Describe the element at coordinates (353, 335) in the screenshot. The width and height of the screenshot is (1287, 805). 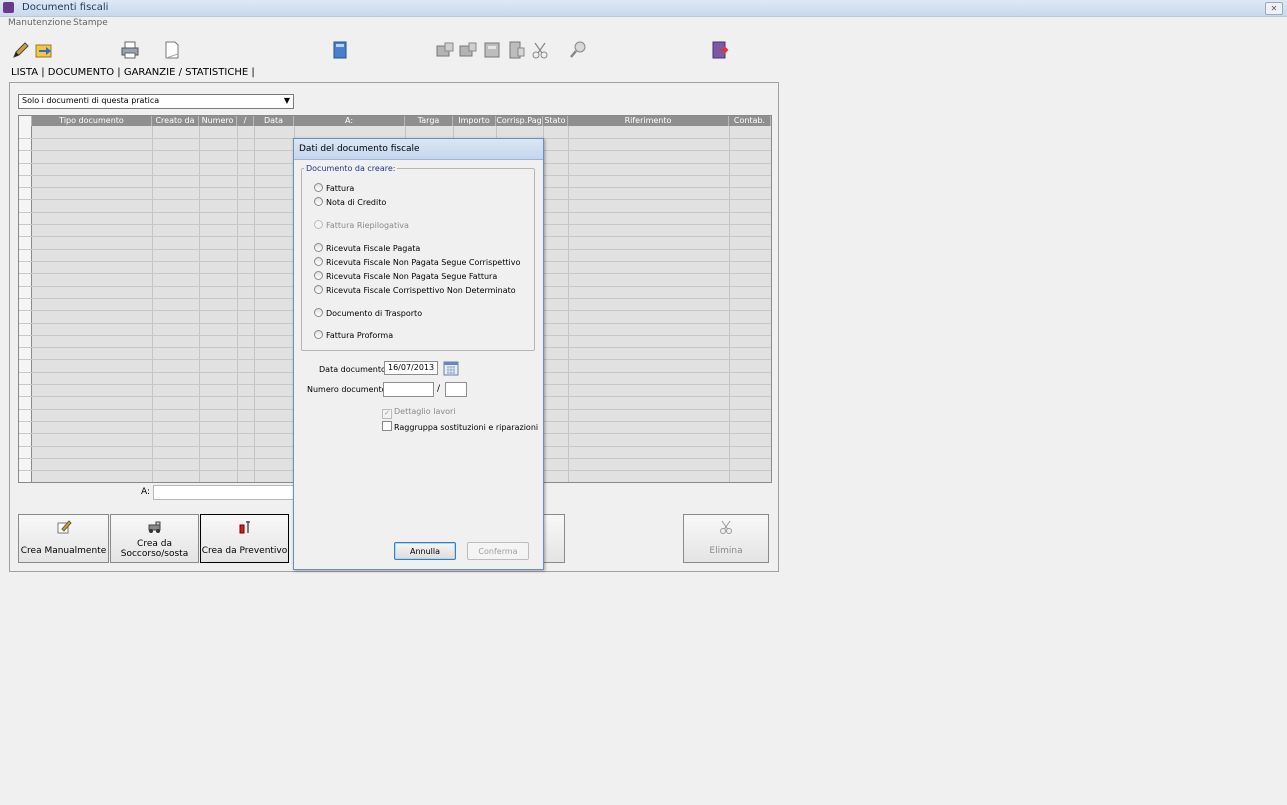
I see `radio-fattura-proforma: Fattura Proforma` at that location.